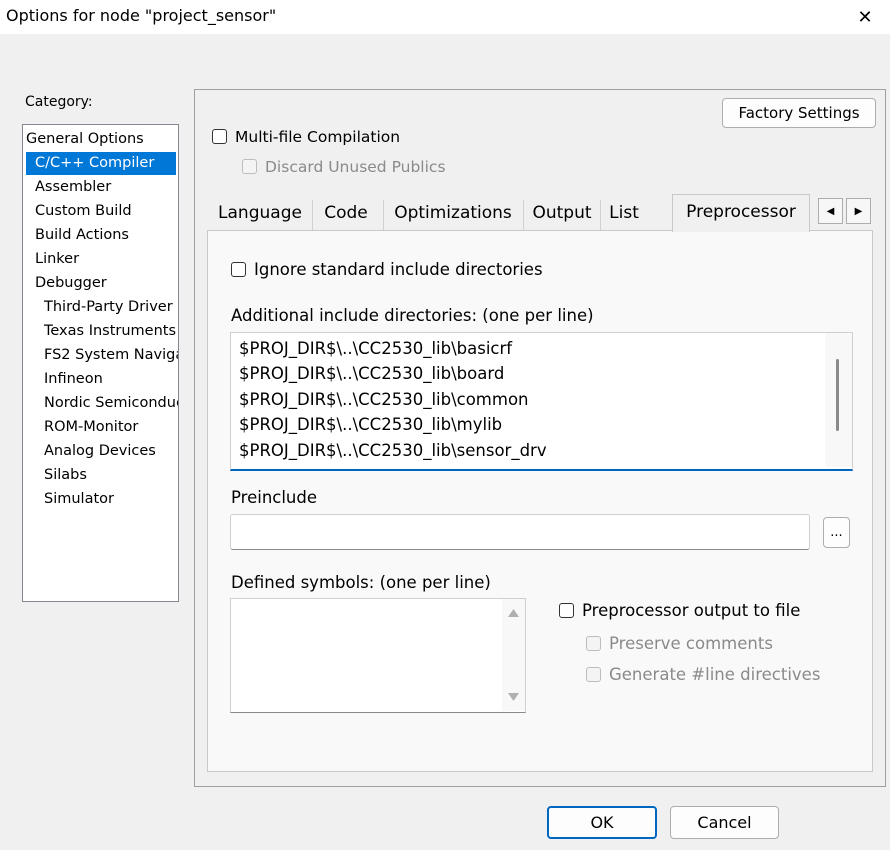  Describe the element at coordinates (274, 497) in the screenshot. I see `preinclude-label: Preinclude` at that location.